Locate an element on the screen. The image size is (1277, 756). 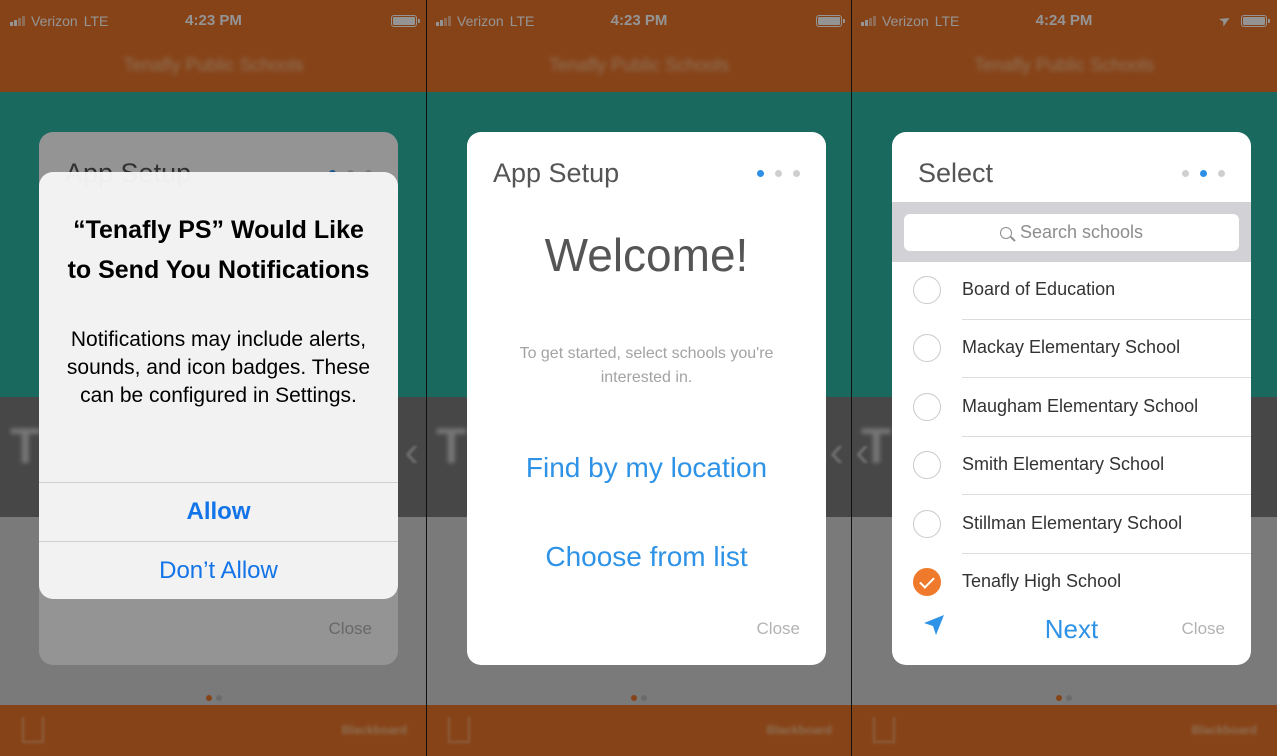
dont-allow-button: Don’t Allow is located at coordinates (218, 570).